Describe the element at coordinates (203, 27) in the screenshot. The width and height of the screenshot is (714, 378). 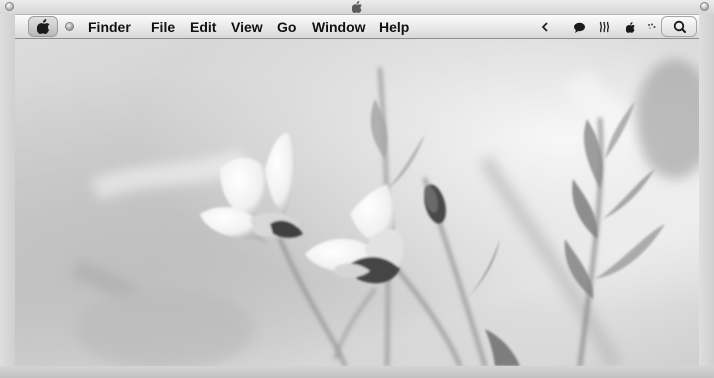
I see `menu-edit: Edit` at that location.